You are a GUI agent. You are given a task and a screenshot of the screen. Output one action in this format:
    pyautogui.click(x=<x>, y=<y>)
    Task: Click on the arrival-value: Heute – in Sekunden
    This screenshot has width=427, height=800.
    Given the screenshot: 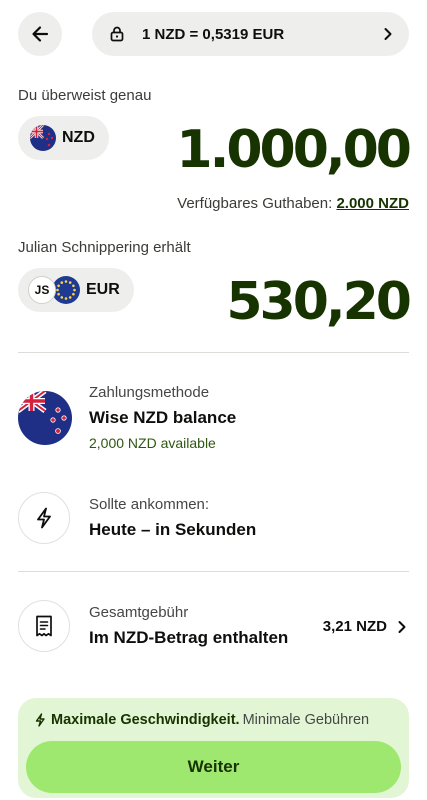 What is the action you would take?
    pyautogui.click(x=173, y=529)
    